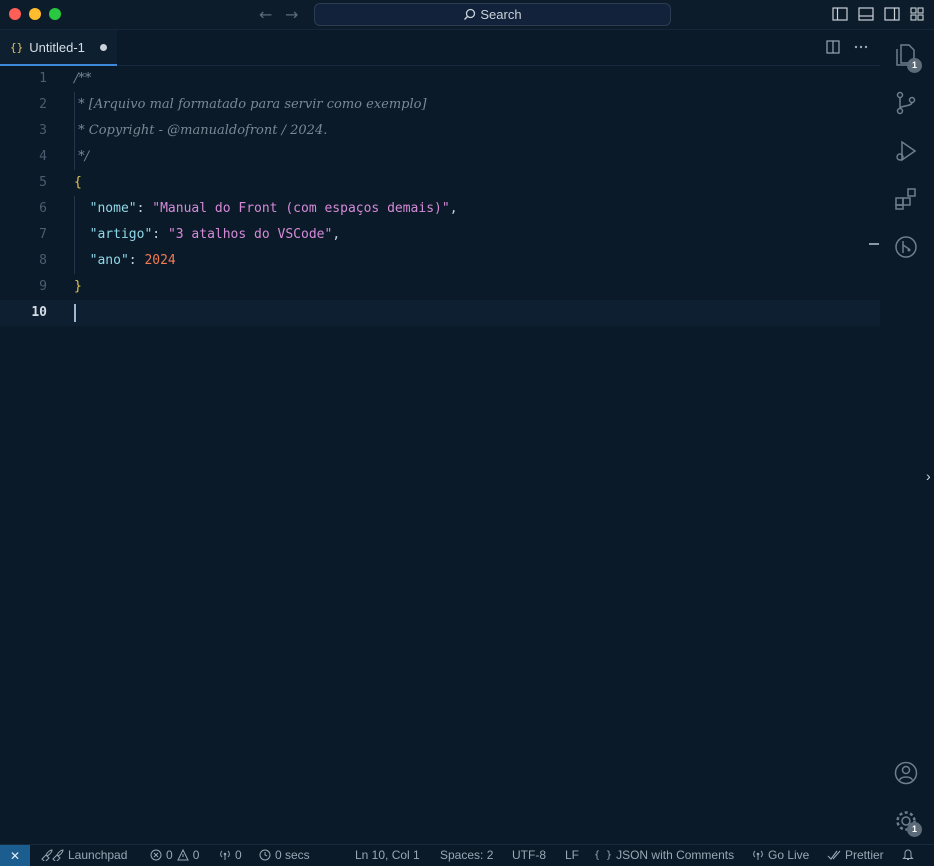  What do you see at coordinates (196, 855) in the screenshot?
I see `warning-count: 0` at bounding box center [196, 855].